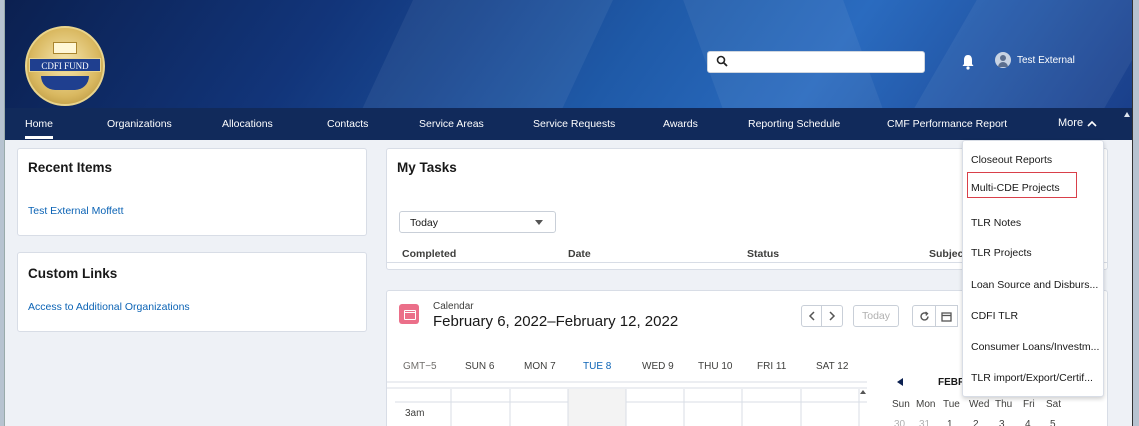 Image resolution: width=1139 pixels, height=426 pixels. Describe the element at coordinates (968, 62) in the screenshot. I see `notification-bell-icon` at that location.